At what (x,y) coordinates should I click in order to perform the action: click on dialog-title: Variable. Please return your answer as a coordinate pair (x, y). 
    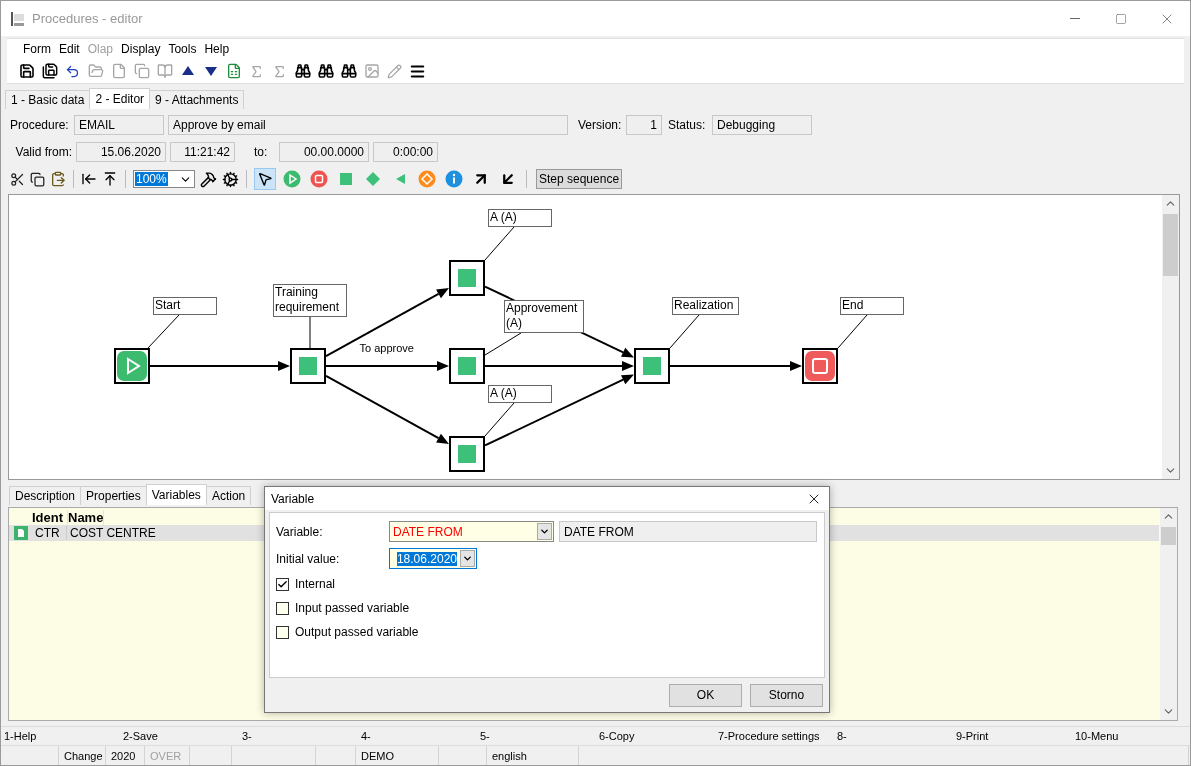
    Looking at the image, I should click on (293, 498).